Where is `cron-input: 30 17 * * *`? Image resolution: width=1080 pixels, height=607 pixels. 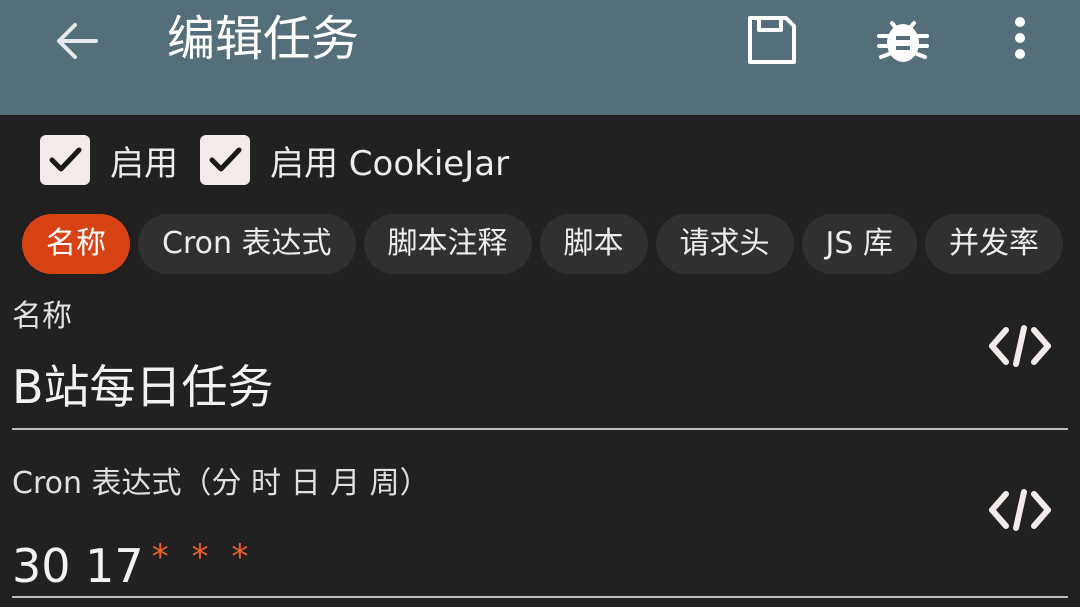 cron-input: 30 17 * * * is located at coordinates (133, 561).